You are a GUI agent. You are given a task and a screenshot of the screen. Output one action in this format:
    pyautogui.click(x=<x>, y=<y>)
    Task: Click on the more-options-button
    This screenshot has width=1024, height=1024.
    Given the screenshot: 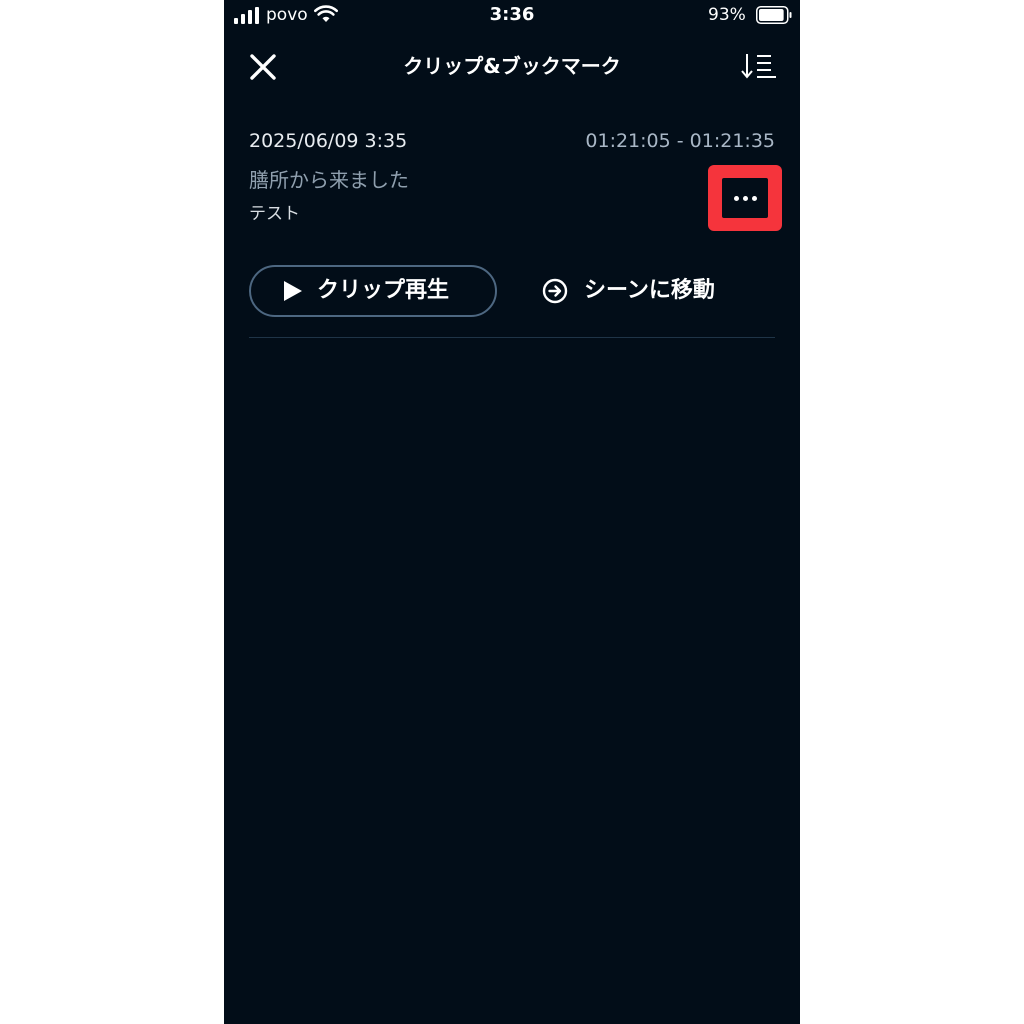 What is the action you would take?
    pyautogui.click(x=745, y=198)
    